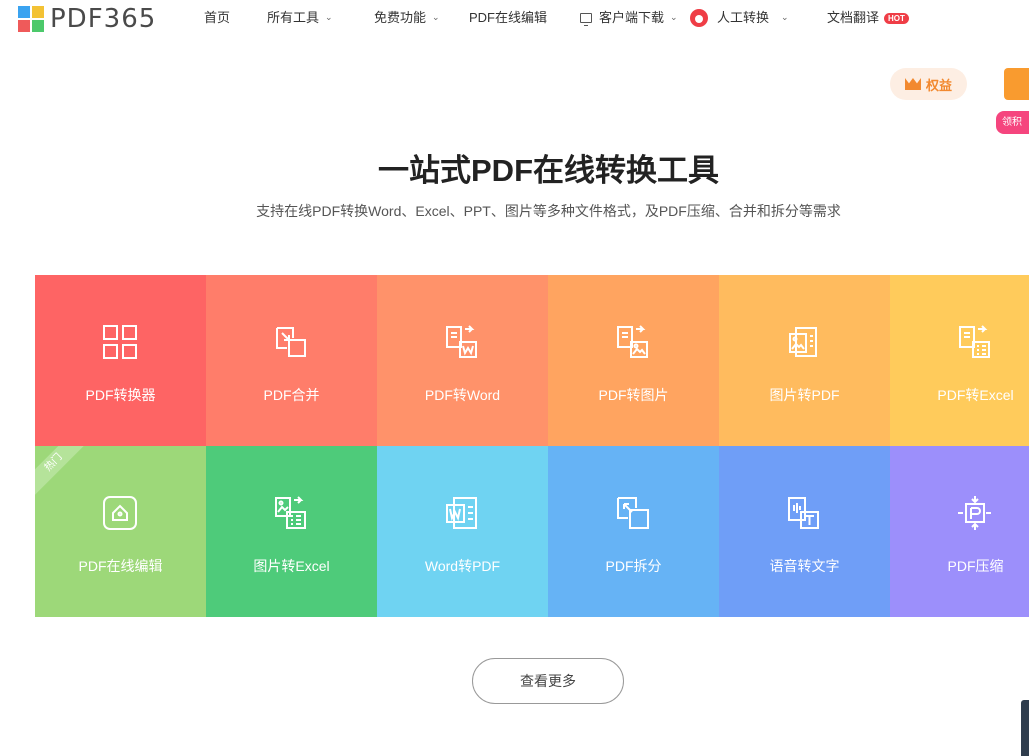  What do you see at coordinates (64, 474) in the screenshot?
I see `hot-ribbon: 热门` at bounding box center [64, 474].